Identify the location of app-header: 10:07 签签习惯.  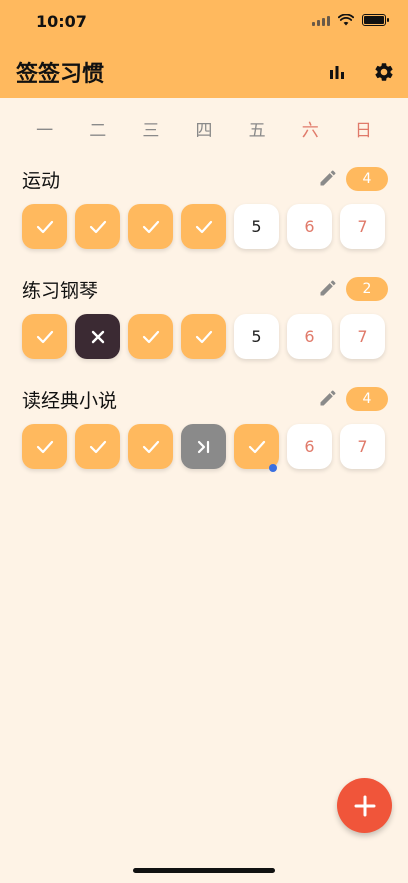
(204, 49).